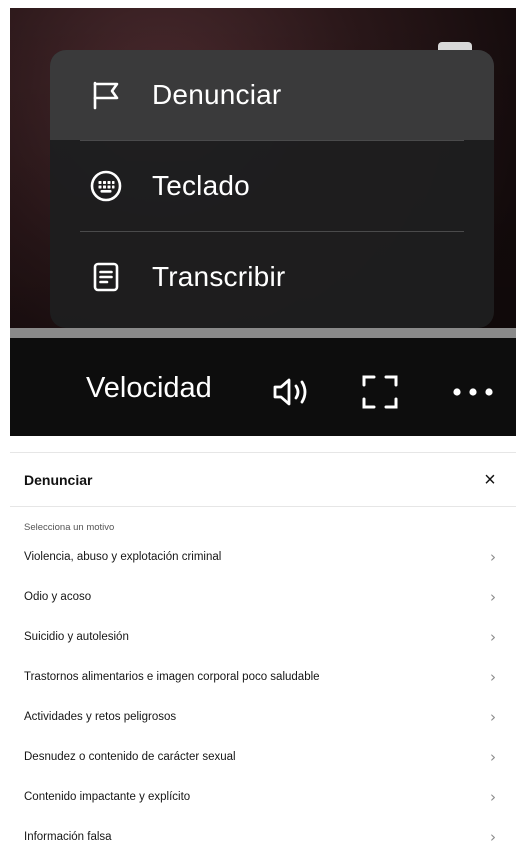 The height and width of the screenshot is (857, 516). I want to click on report-reason-item: Odio y acoso ›, so click(263, 597).